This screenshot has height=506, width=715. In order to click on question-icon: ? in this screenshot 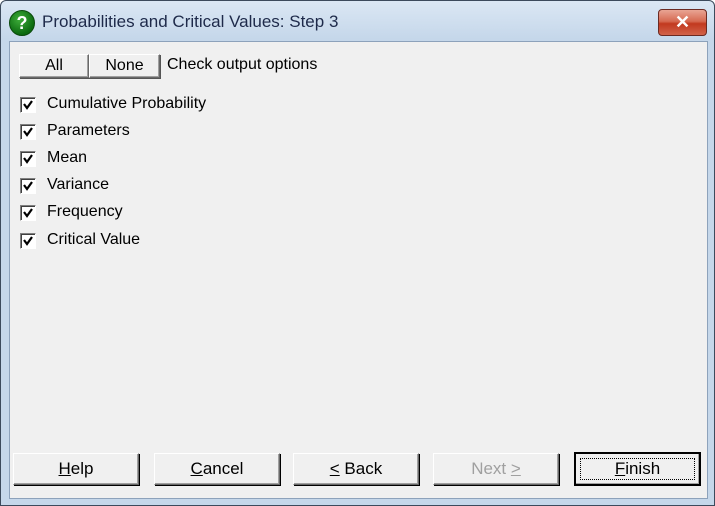, I will do `click(22, 23)`.